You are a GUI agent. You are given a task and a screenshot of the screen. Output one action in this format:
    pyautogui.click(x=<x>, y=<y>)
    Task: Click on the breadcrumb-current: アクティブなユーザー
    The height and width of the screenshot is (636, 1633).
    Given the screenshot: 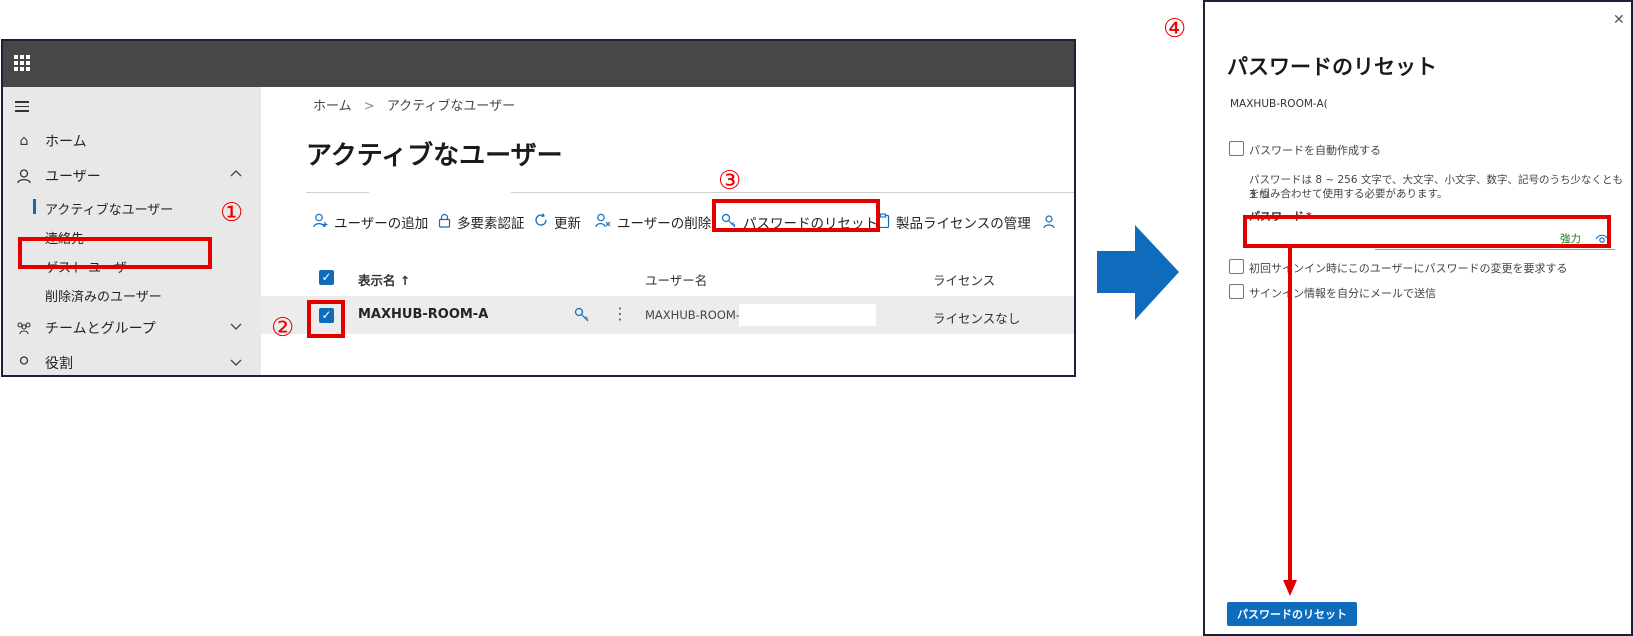 What is the action you would take?
    pyautogui.click(x=451, y=106)
    